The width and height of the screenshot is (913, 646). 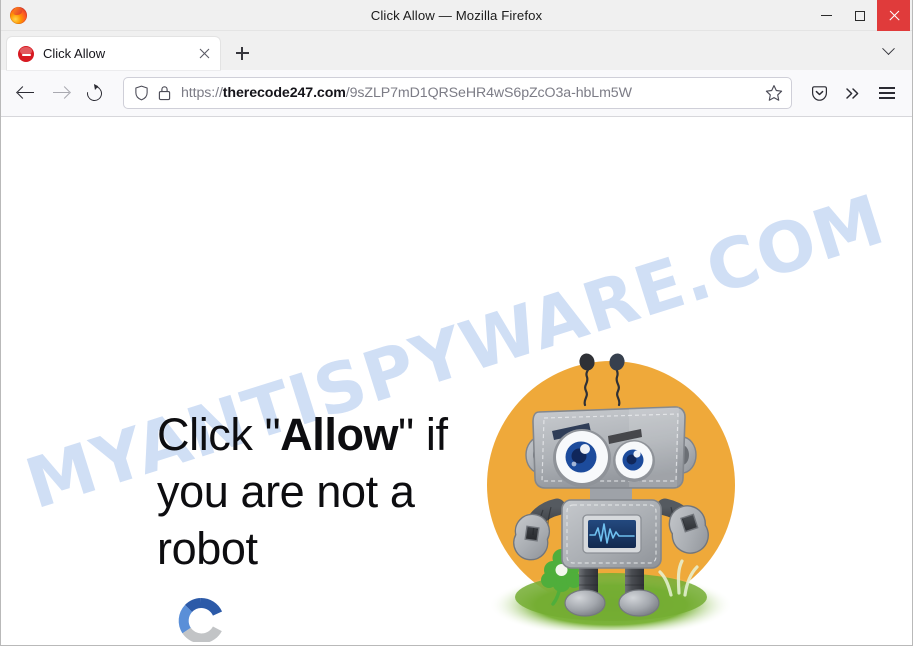 I want to click on tab-close-icon, so click(x=204, y=54).